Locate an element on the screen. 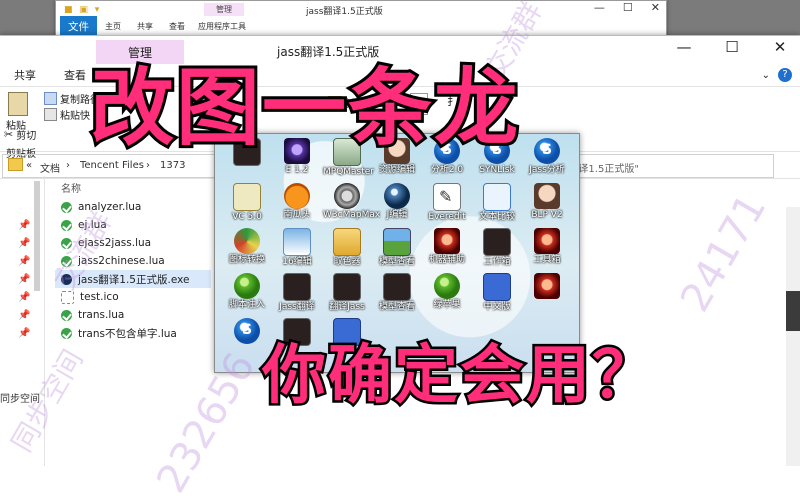 This screenshot has width=800, height=501. launcher-item-label: BLP V2 is located at coordinates (547, 215).